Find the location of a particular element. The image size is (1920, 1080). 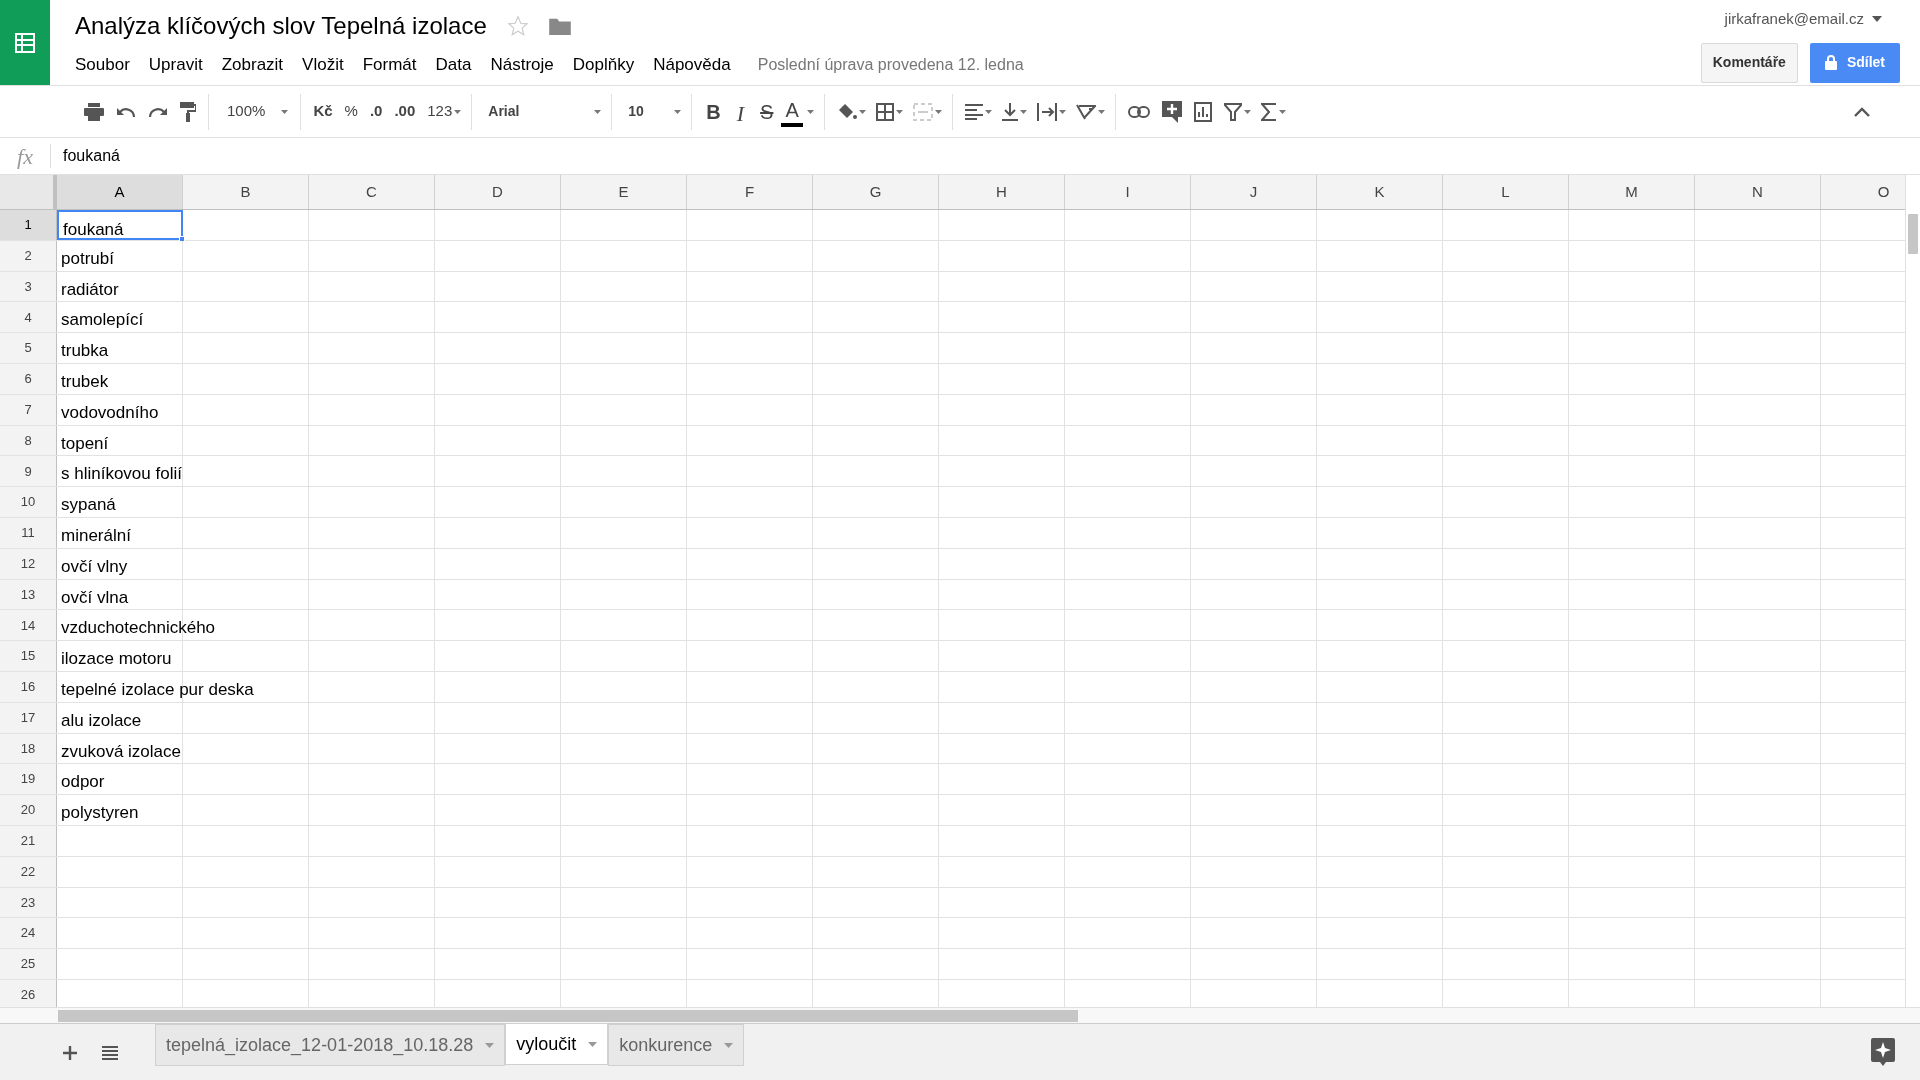

cell-text: ovčí vlna is located at coordinates (95, 597).